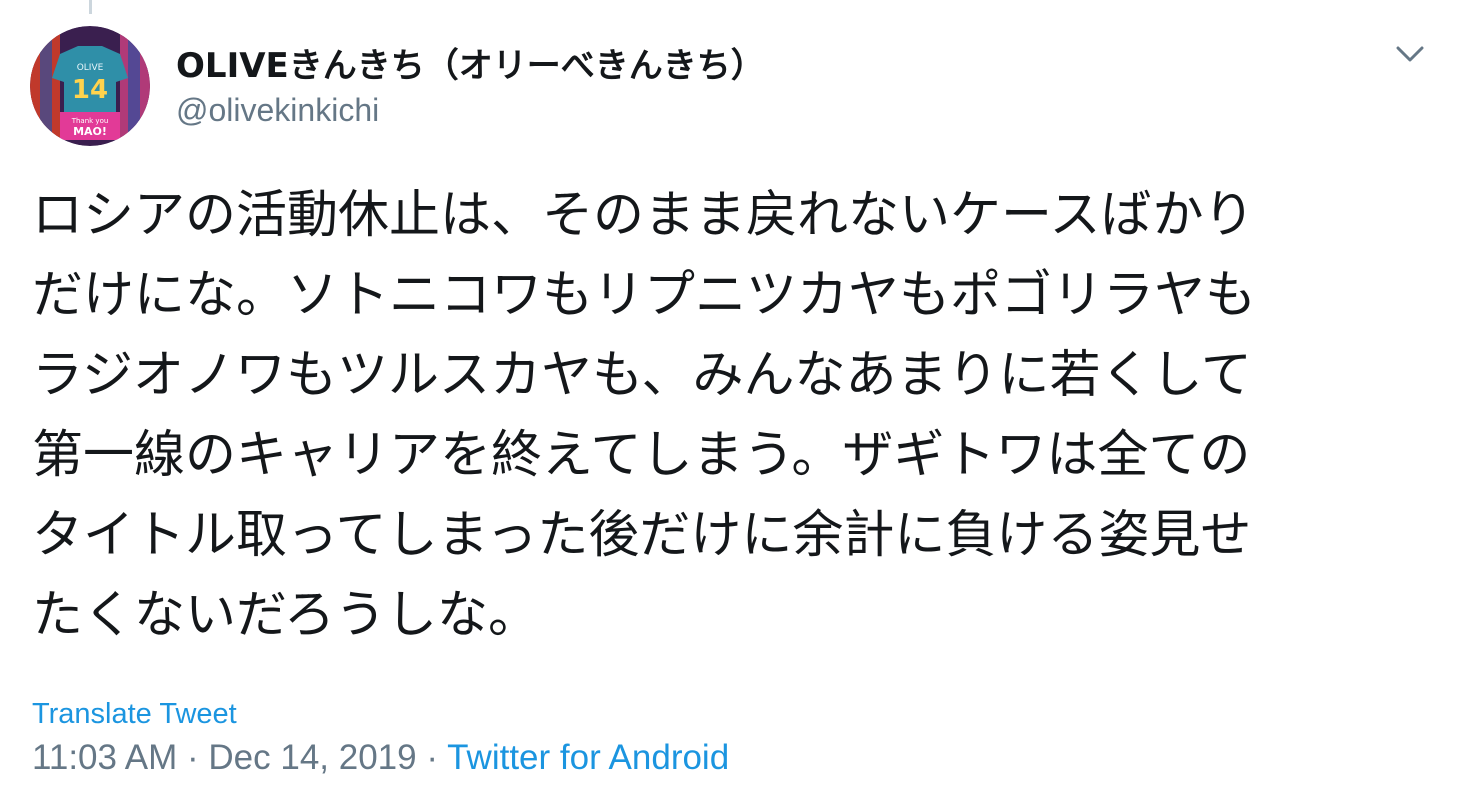 The width and height of the screenshot is (1460, 803). Describe the element at coordinates (312, 757) in the screenshot. I see `tweet-date: Dec 14, 2019` at that location.